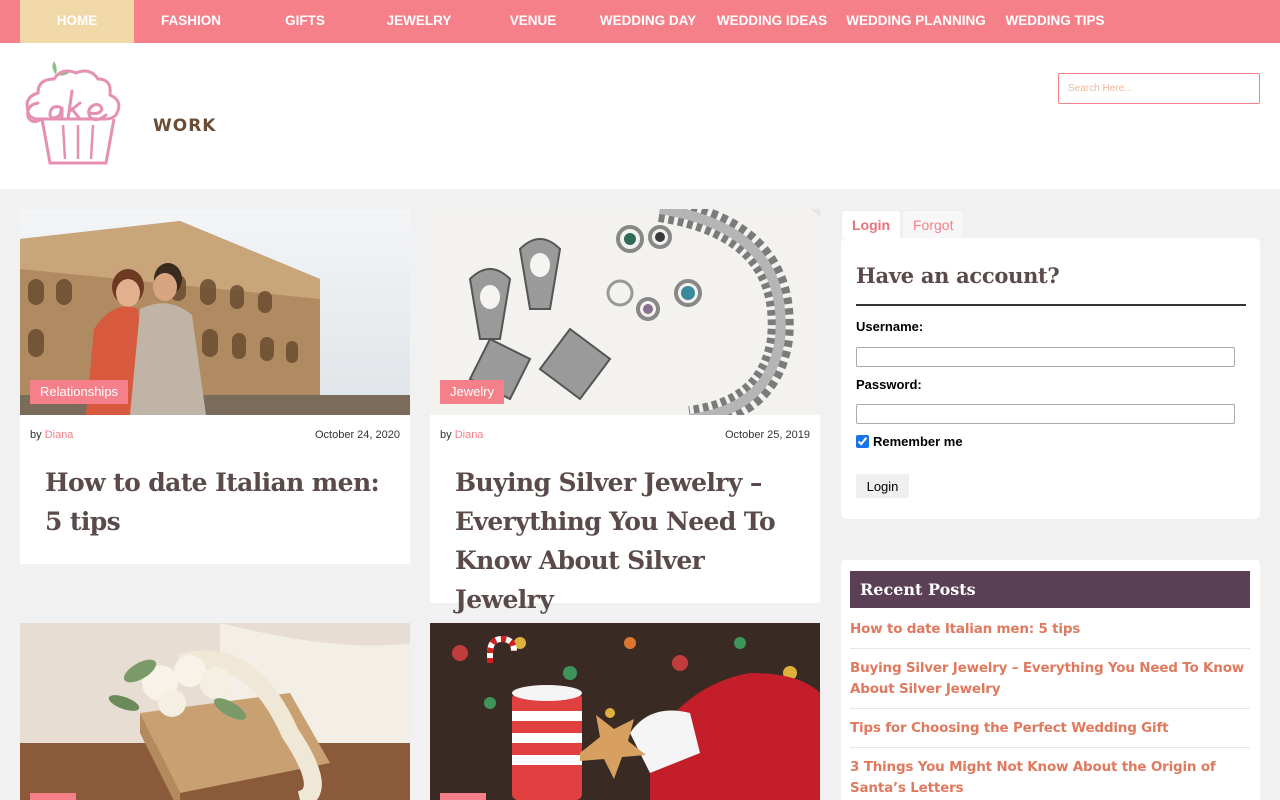 This screenshot has height=800, width=1280. Describe the element at coordinates (958, 275) in the screenshot. I see `login-heading: Have an account?` at that location.